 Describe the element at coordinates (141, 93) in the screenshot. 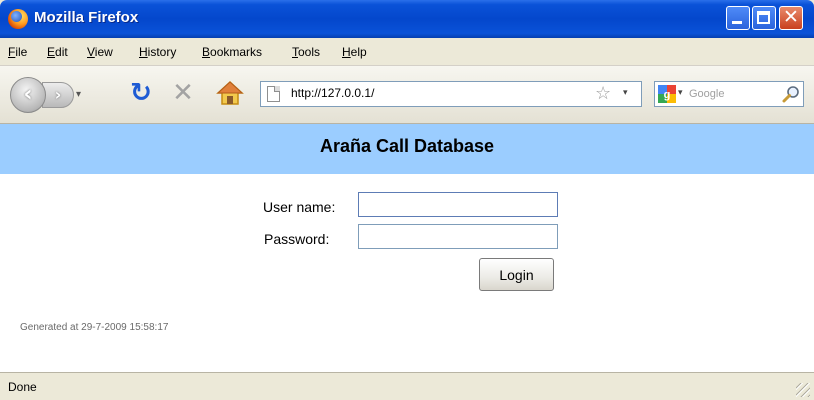

I see `reload-icon: ↻` at that location.